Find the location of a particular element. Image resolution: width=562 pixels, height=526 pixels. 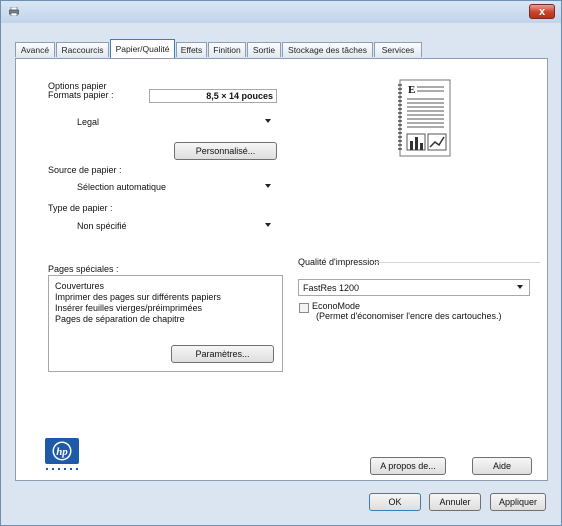

paper-source-label: Source de papier : is located at coordinates (85, 170).